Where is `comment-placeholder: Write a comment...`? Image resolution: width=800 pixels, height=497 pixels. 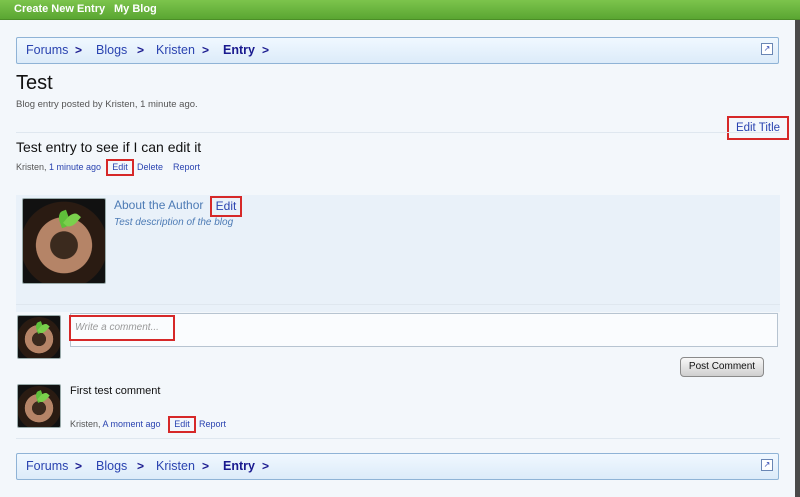
comment-placeholder: Write a comment... is located at coordinates (122, 328).